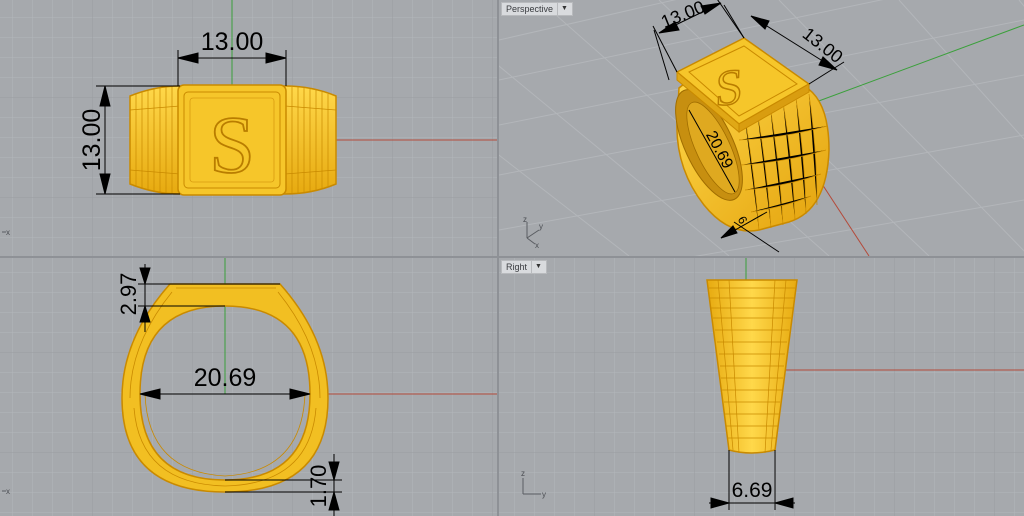  What do you see at coordinates (517, 267) in the screenshot?
I see `viewport-title-text: Right` at bounding box center [517, 267].